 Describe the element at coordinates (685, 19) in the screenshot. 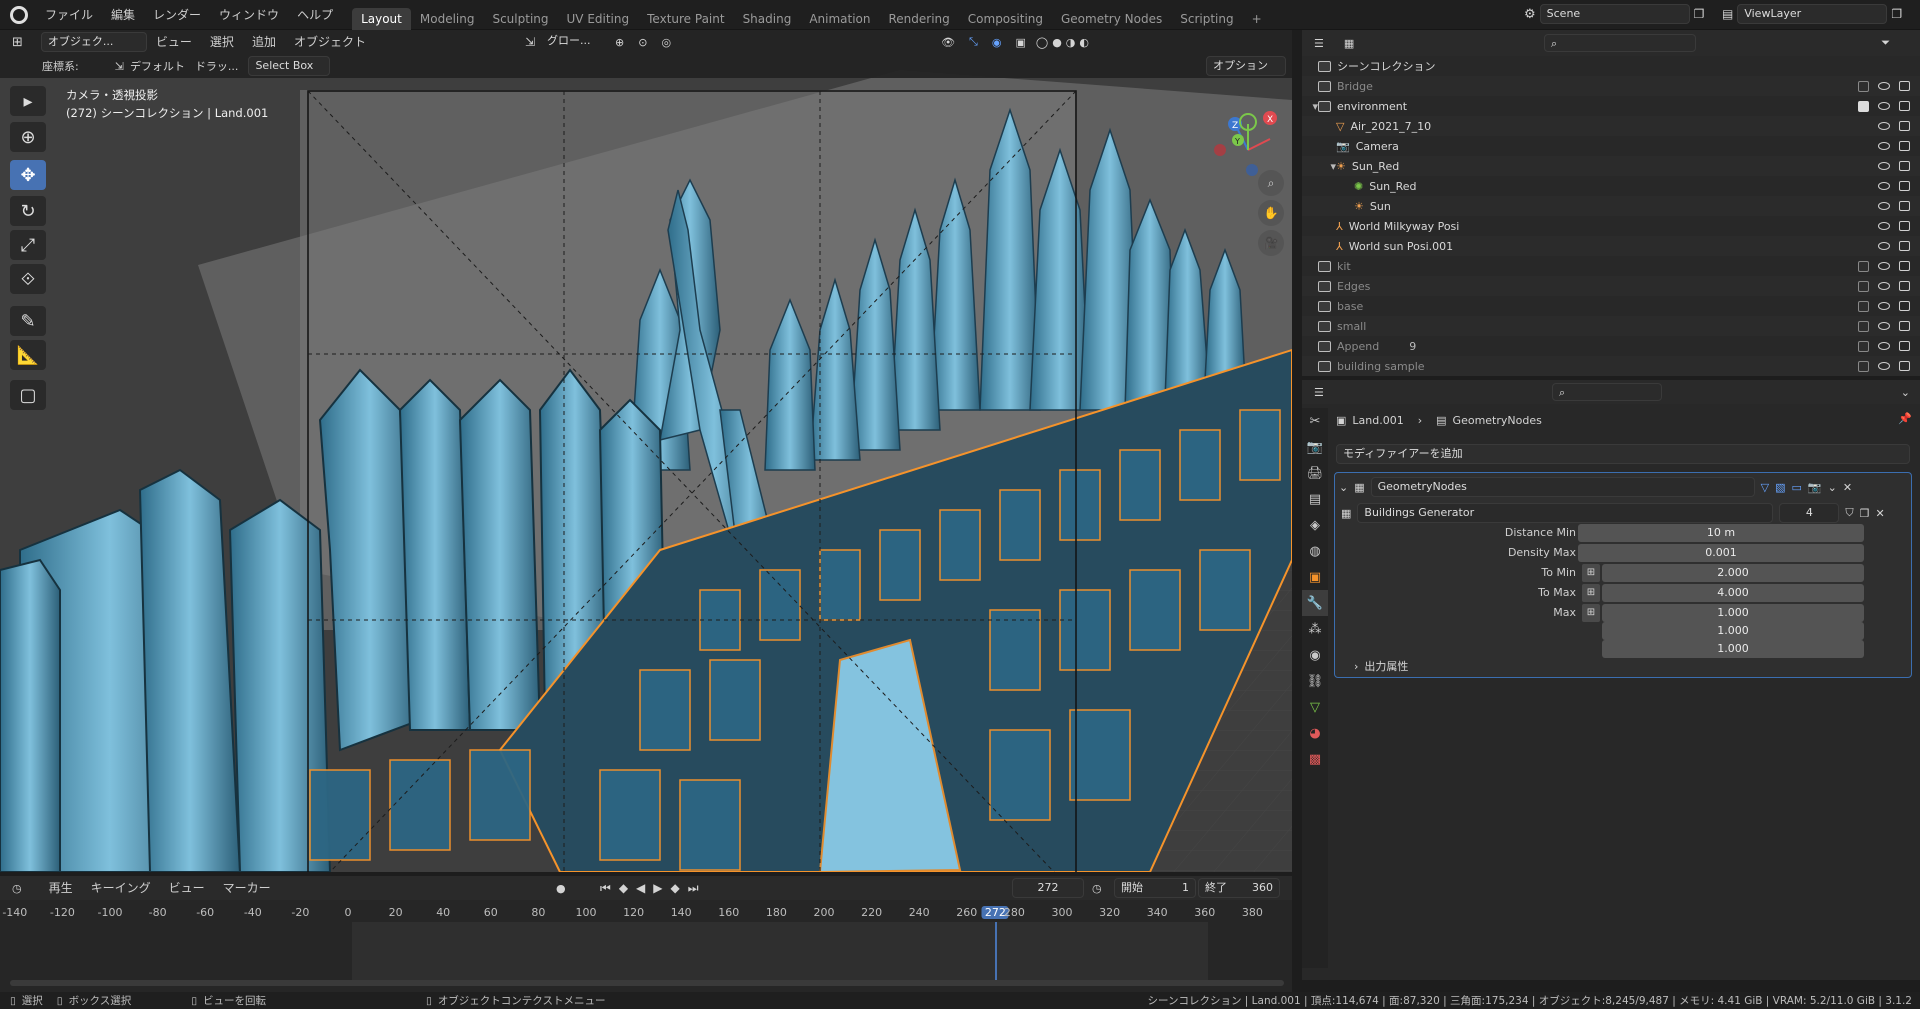

I see `tab-texture-paint: Texture Paint` at that location.